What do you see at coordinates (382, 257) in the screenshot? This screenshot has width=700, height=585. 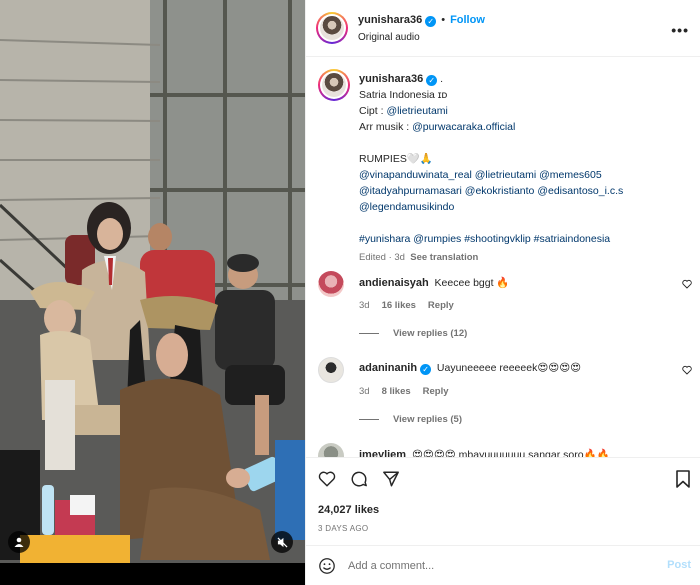 I see `caption-edited: Edited · 3d` at bounding box center [382, 257].